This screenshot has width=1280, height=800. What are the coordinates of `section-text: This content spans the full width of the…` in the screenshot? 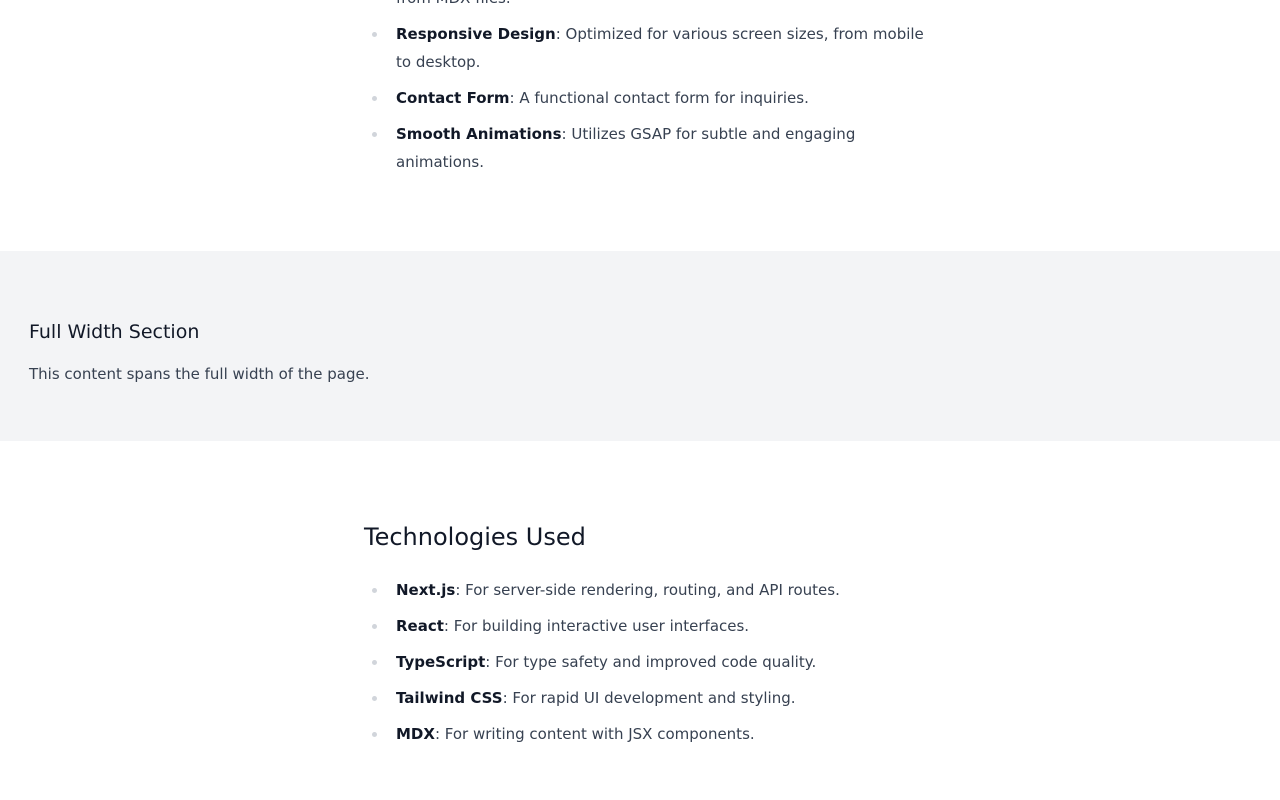 It's located at (199, 374).